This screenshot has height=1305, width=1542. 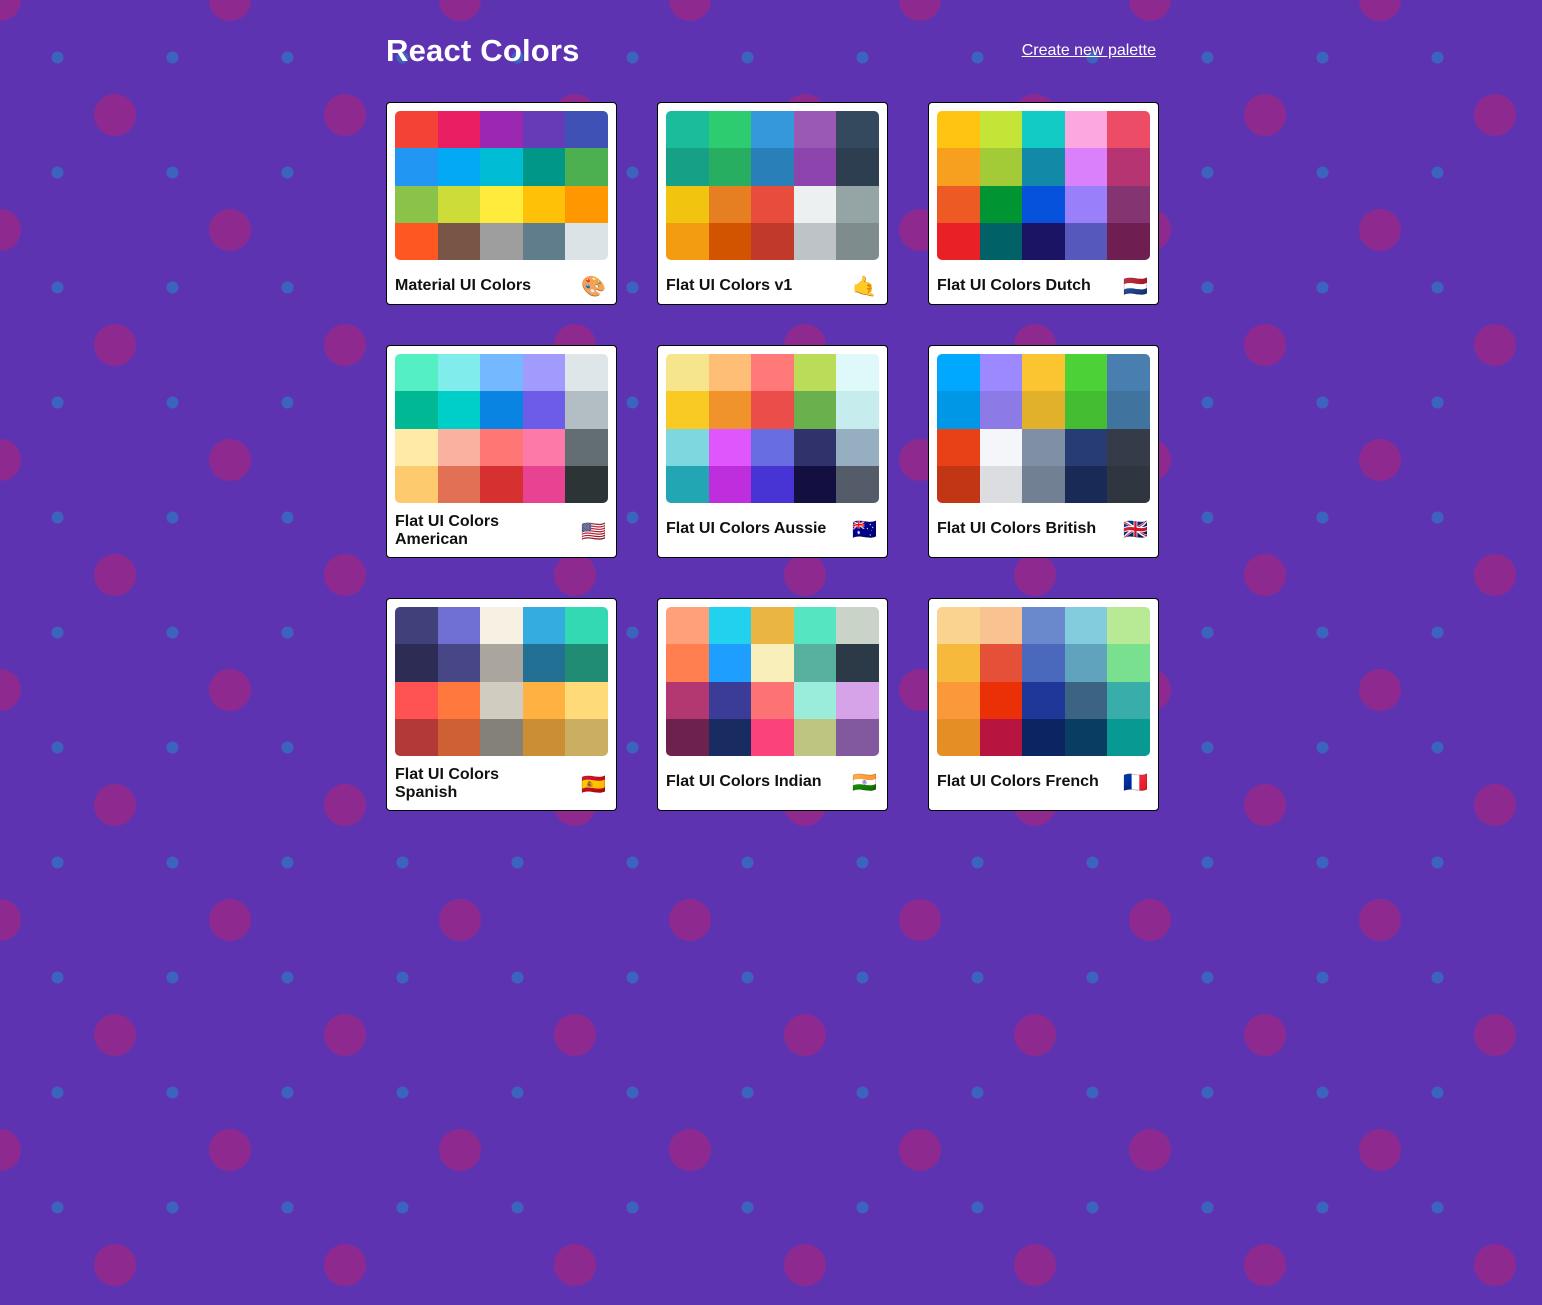 What do you see at coordinates (593, 531) in the screenshot?
I see `palette-emoji-icon: 🇺🇸` at bounding box center [593, 531].